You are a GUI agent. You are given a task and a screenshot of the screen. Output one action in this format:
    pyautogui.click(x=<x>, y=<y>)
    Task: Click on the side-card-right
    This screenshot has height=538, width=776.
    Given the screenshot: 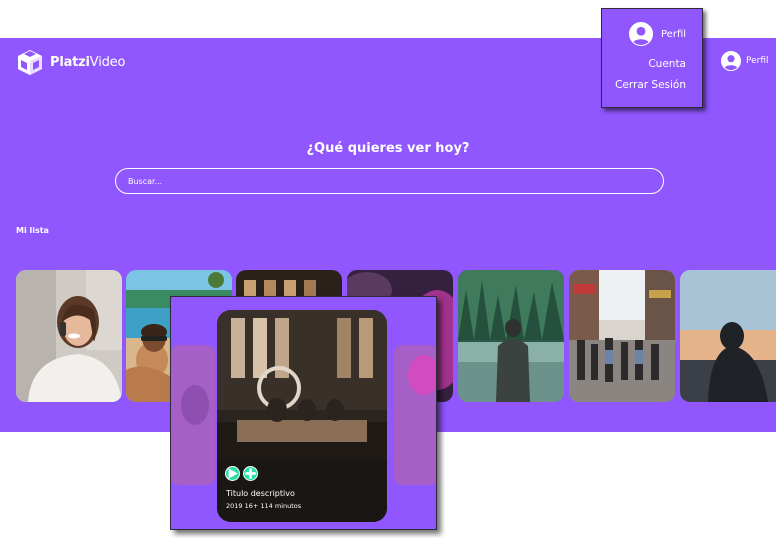 What is the action you would take?
    pyautogui.click(x=415, y=415)
    